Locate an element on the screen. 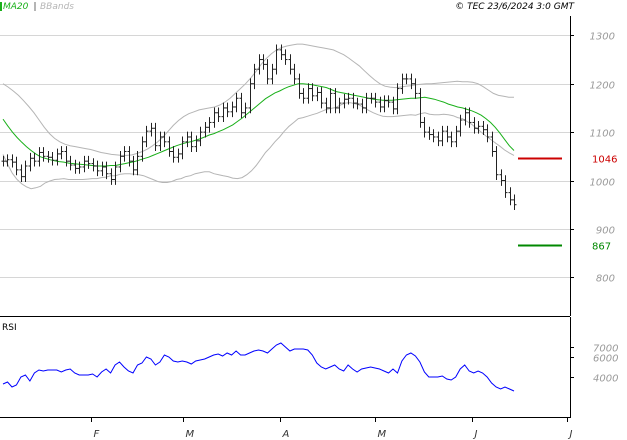 This screenshot has height=440, width=627. x-tick-label-0: F is located at coordinates (97, 434).